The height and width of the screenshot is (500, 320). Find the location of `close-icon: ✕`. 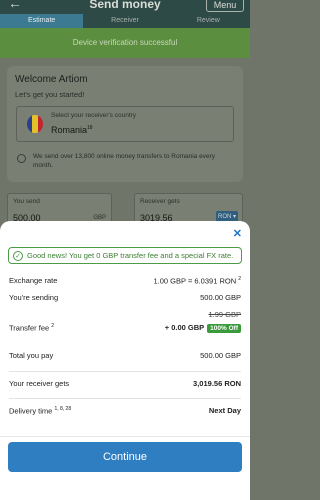

close-icon: ✕ is located at coordinates (237, 233).